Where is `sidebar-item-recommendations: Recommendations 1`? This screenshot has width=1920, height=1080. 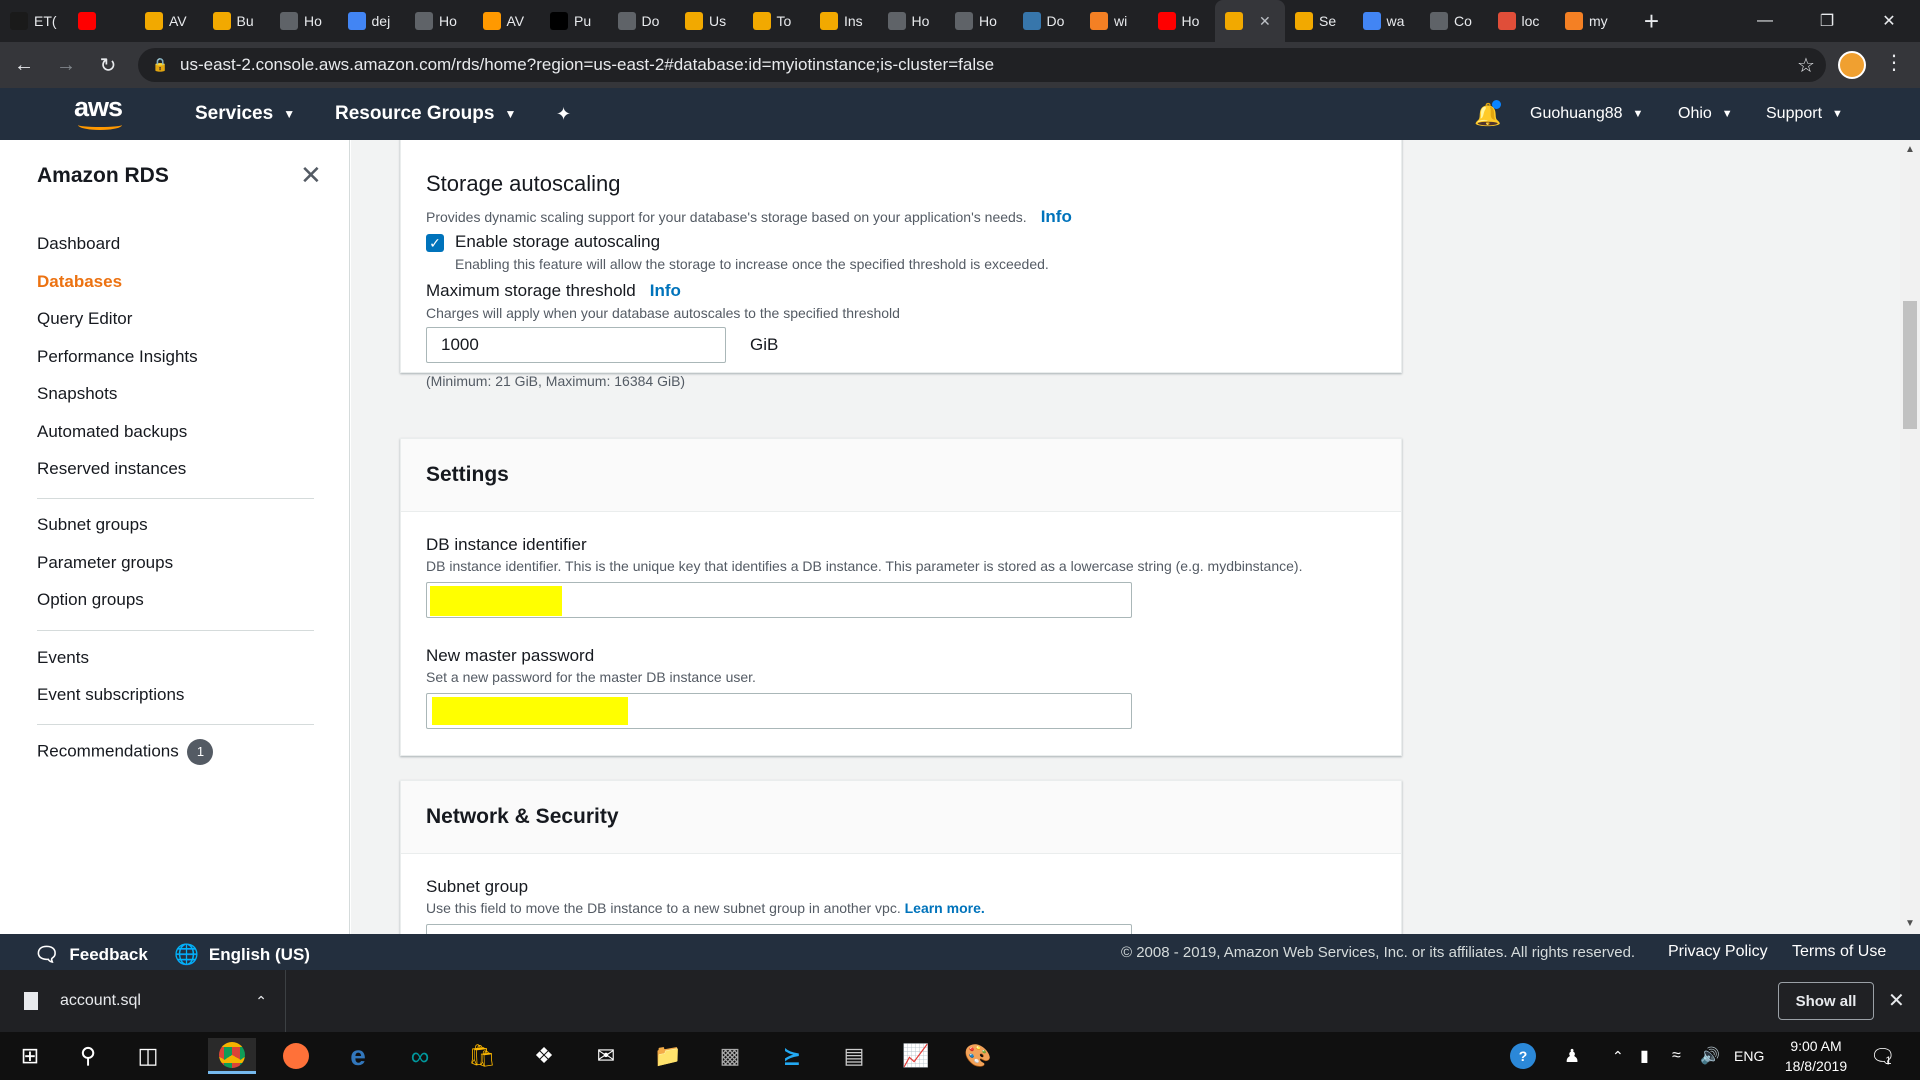 sidebar-item-recommendations: Recommendations 1 is located at coordinates (125, 752).